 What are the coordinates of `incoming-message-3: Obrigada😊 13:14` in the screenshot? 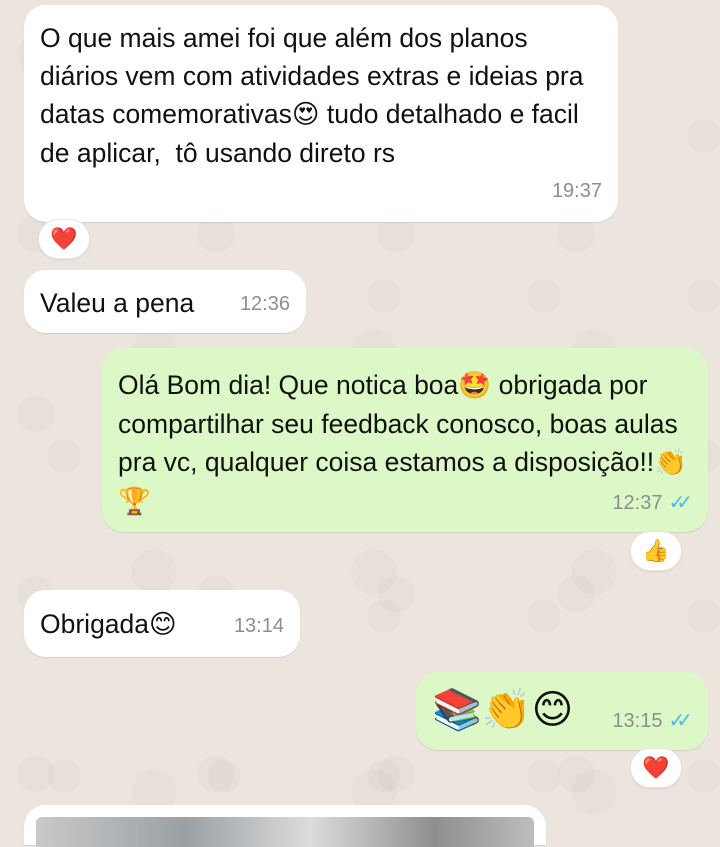 It's located at (162, 623).